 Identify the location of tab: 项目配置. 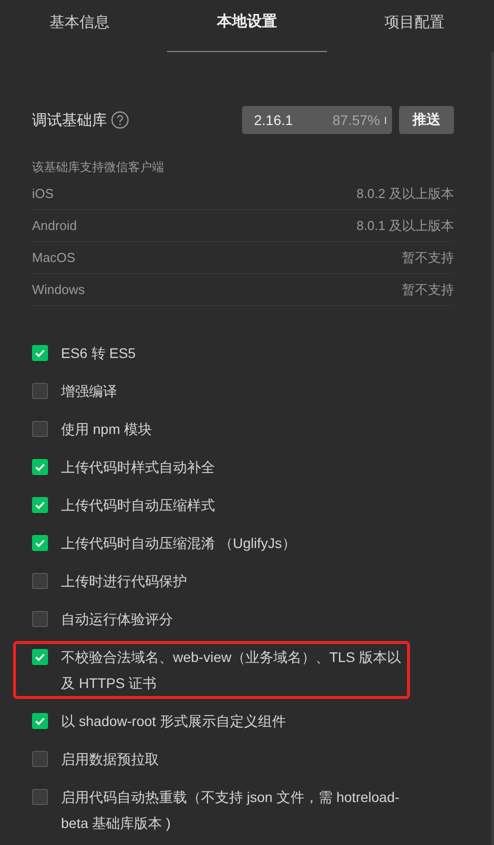
(414, 26).